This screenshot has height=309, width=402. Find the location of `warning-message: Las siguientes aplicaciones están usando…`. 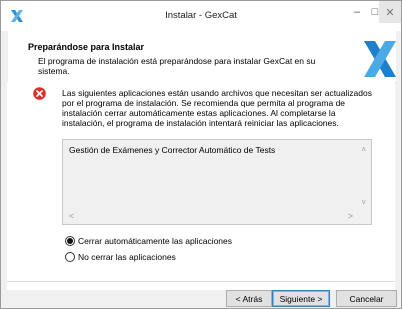

warning-message: Las siguientes aplicaciones están usando… is located at coordinates (217, 108).